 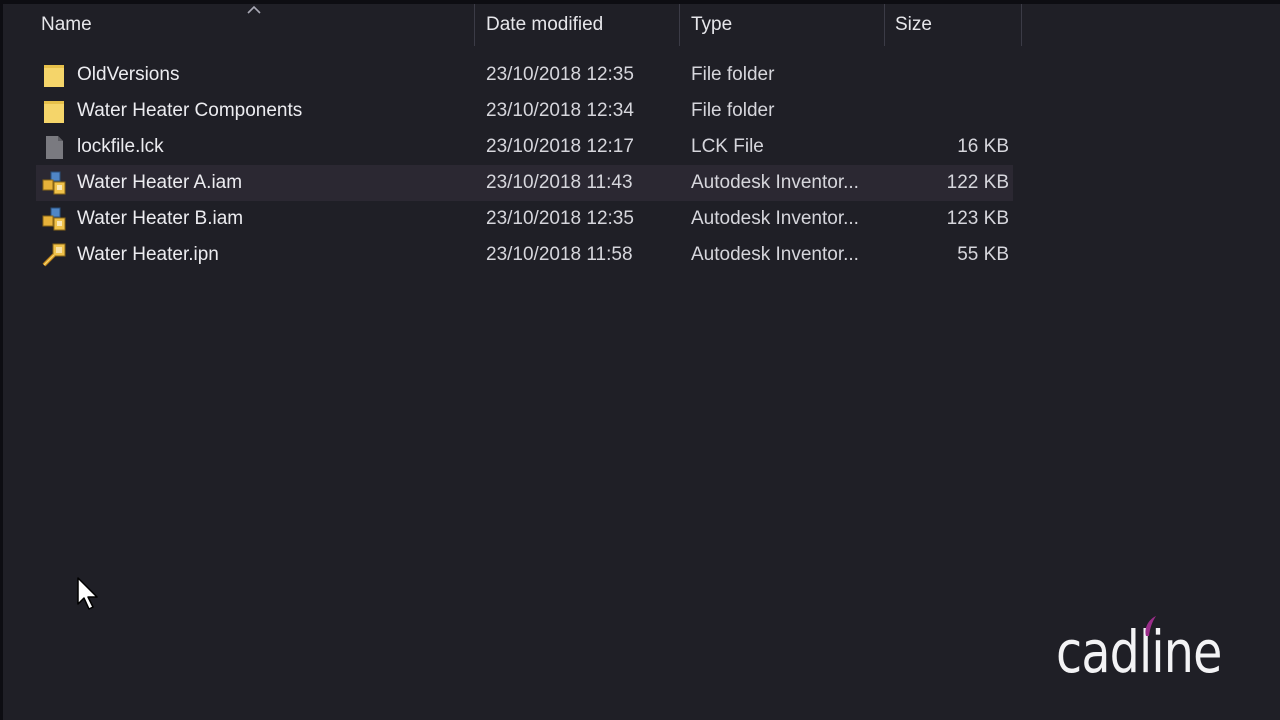 I want to click on file-name: Water Heater.ipn, so click(x=148, y=254).